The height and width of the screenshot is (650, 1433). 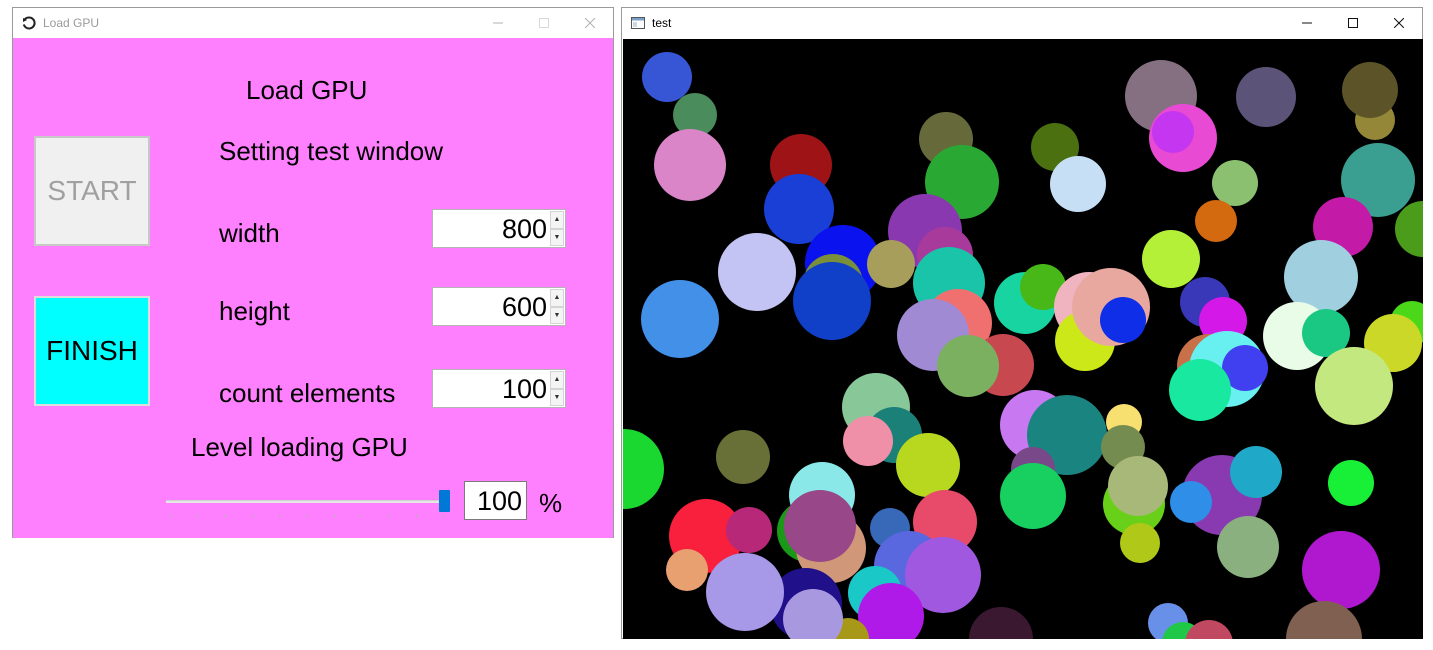 I want to click on level-slider-thumb, so click(x=444, y=501).